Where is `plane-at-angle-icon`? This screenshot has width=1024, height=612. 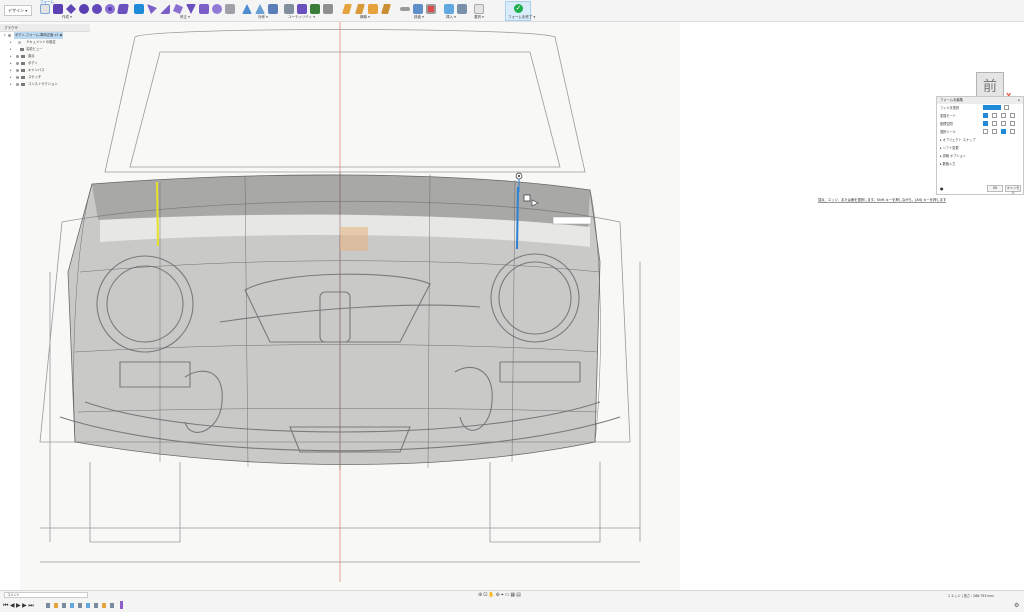 plane-at-angle-icon is located at coordinates (360, 9).